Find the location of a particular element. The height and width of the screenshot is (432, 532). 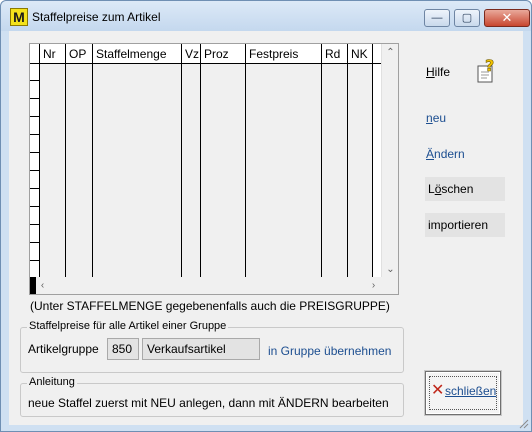

apply-to-group-link: in Gruppe übernehmen is located at coordinates (329, 351).